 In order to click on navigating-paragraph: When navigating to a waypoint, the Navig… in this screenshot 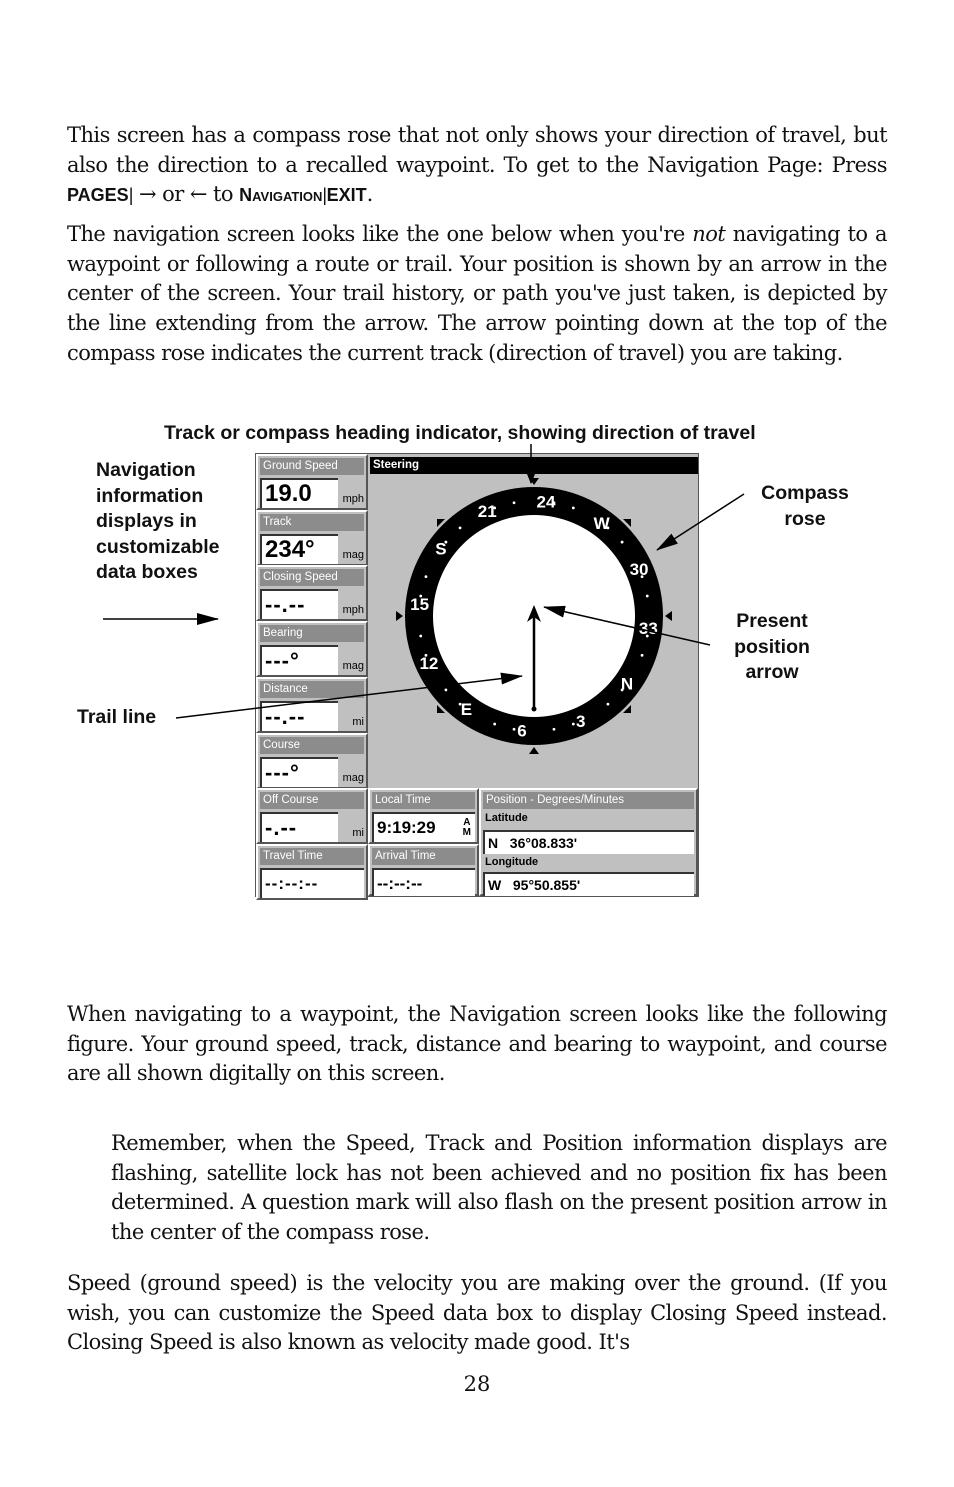, I will do `click(477, 1044)`.